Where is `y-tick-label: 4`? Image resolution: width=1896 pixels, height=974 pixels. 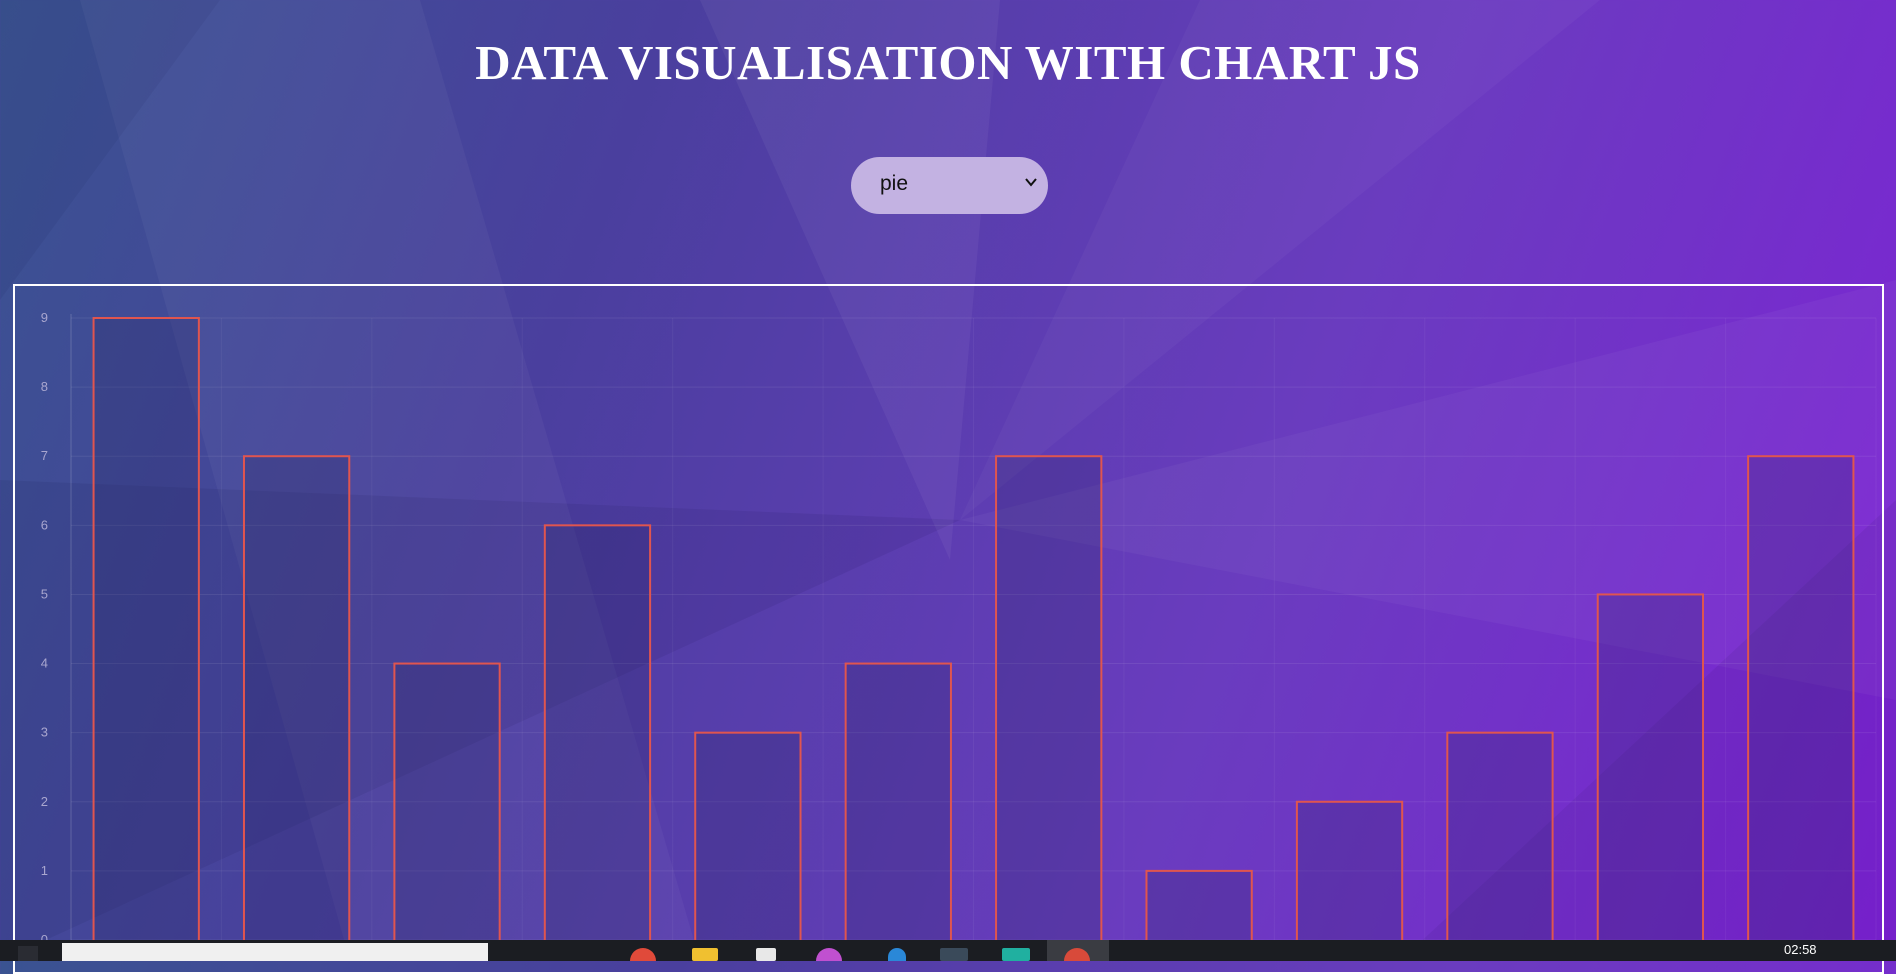 y-tick-label: 4 is located at coordinates (44, 663).